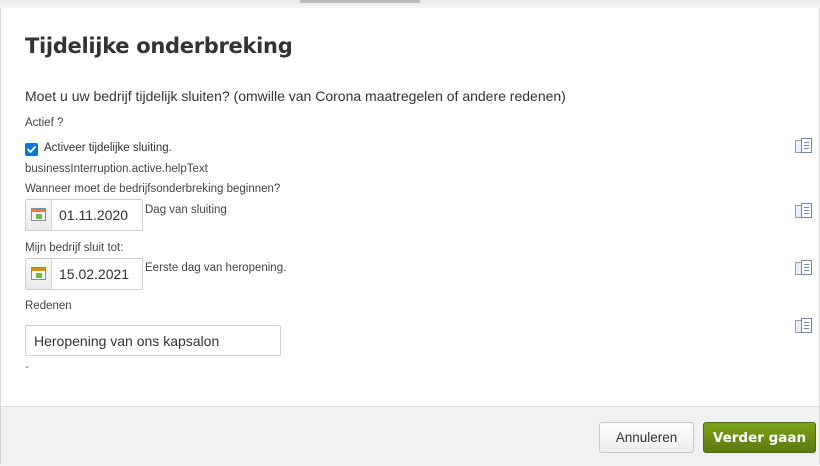 This screenshot has height=466, width=820. I want to click on active-label: Actief ?, so click(44, 123).